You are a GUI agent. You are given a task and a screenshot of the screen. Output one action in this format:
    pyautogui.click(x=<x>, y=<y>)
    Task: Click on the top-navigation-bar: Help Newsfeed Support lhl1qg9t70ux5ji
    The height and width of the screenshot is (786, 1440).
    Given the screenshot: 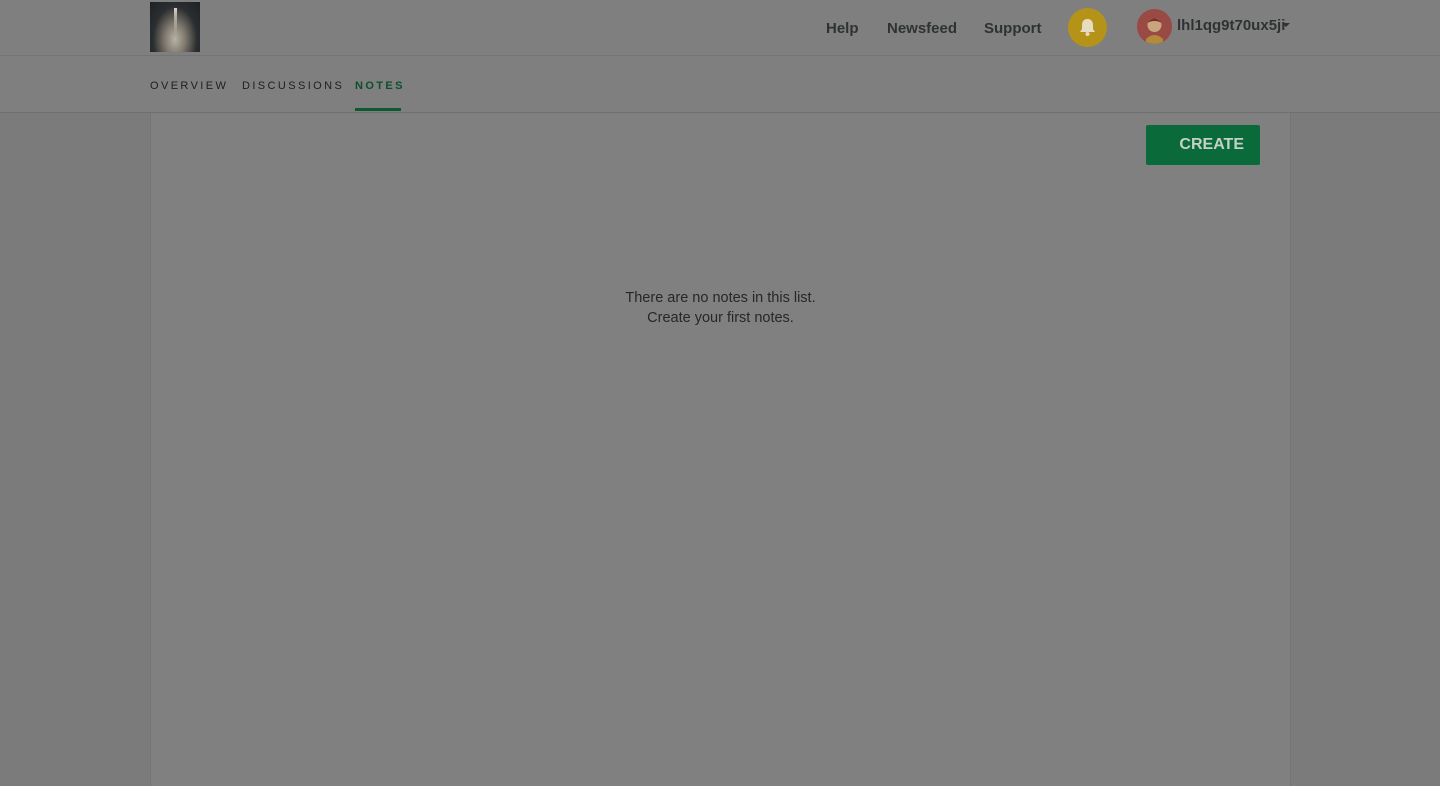 What is the action you would take?
    pyautogui.click(x=720, y=28)
    